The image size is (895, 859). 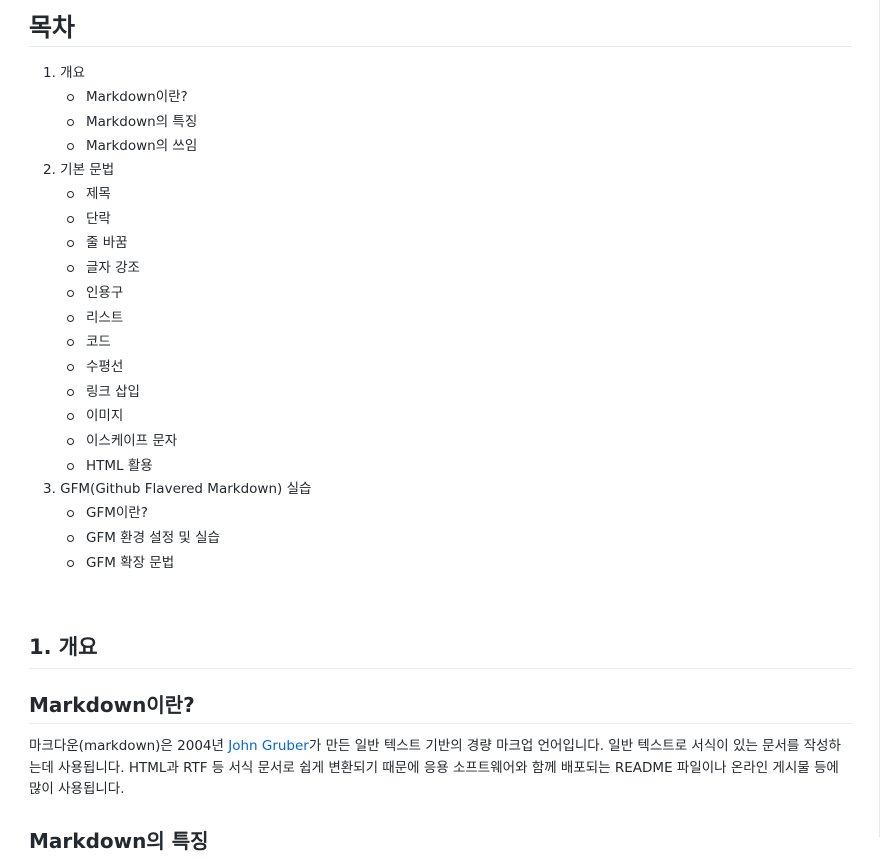 I want to click on john-gruber-link: John Gruber, so click(x=268, y=746).